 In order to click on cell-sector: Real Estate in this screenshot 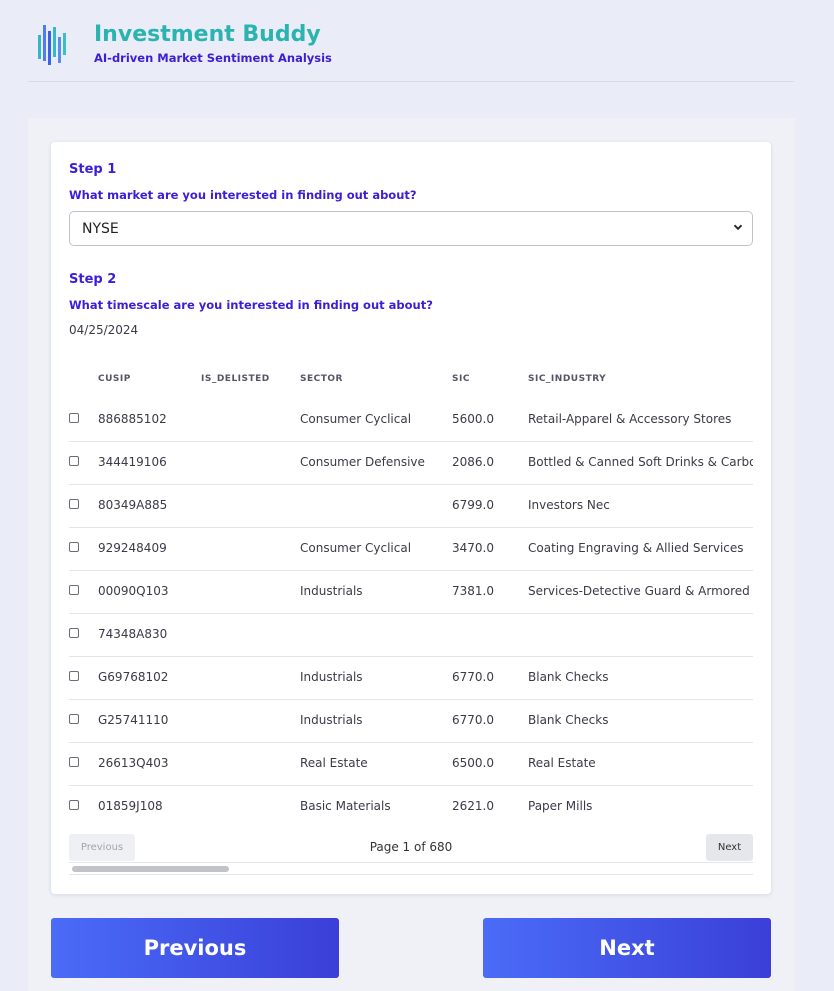, I will do `click(334, 763)`.